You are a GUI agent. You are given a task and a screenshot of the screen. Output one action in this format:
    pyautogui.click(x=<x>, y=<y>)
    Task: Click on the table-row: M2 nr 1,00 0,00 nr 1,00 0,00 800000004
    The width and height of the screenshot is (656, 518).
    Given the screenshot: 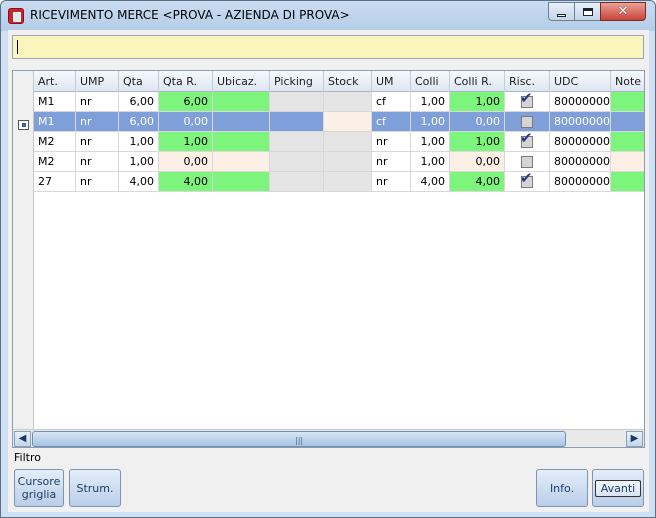 What is the action you would take?
    pyautogui.click(x=339, y=162)
    